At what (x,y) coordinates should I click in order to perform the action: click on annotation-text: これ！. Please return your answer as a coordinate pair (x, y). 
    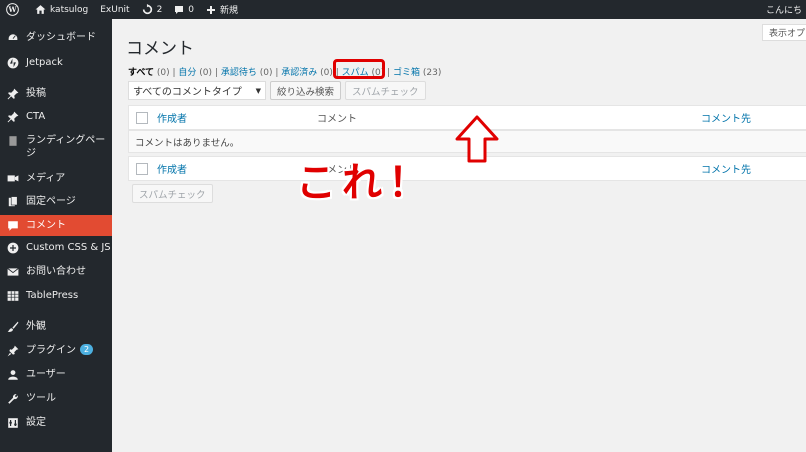
    Looking at the image, I should click on (365, 183).